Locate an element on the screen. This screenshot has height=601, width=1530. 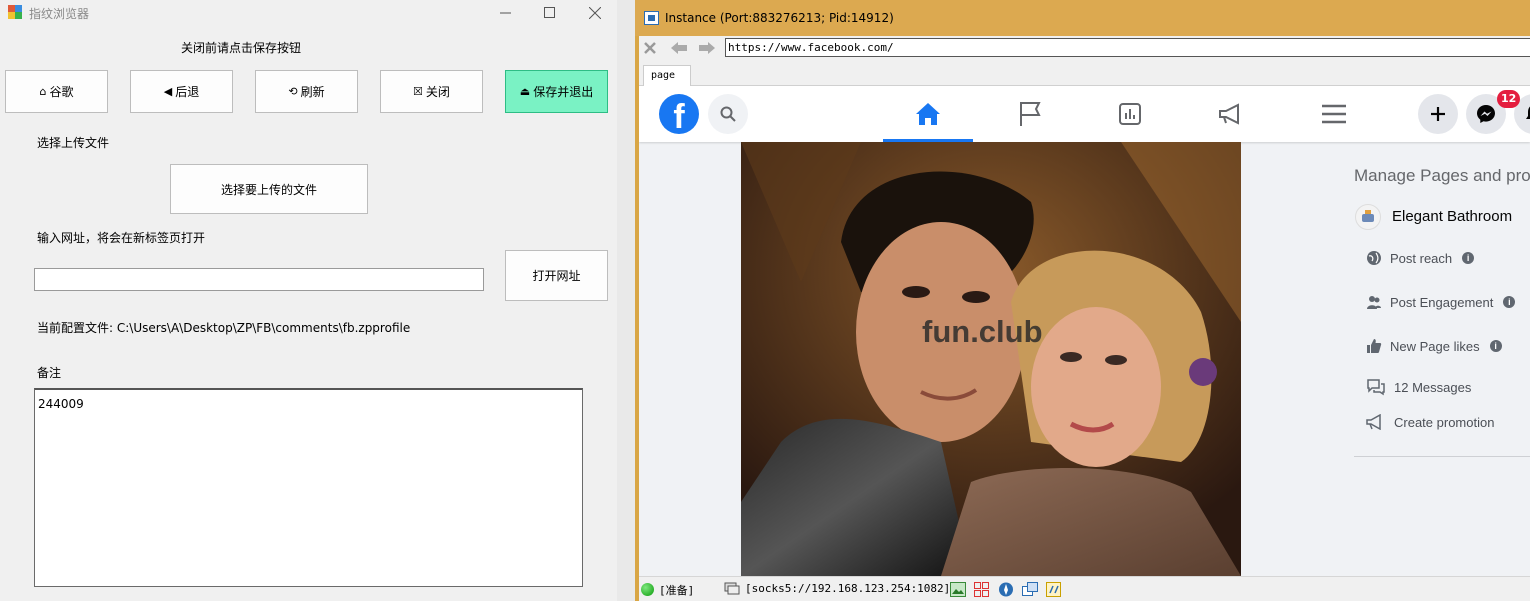
tab-page: page is located at coordinates (667, 75).